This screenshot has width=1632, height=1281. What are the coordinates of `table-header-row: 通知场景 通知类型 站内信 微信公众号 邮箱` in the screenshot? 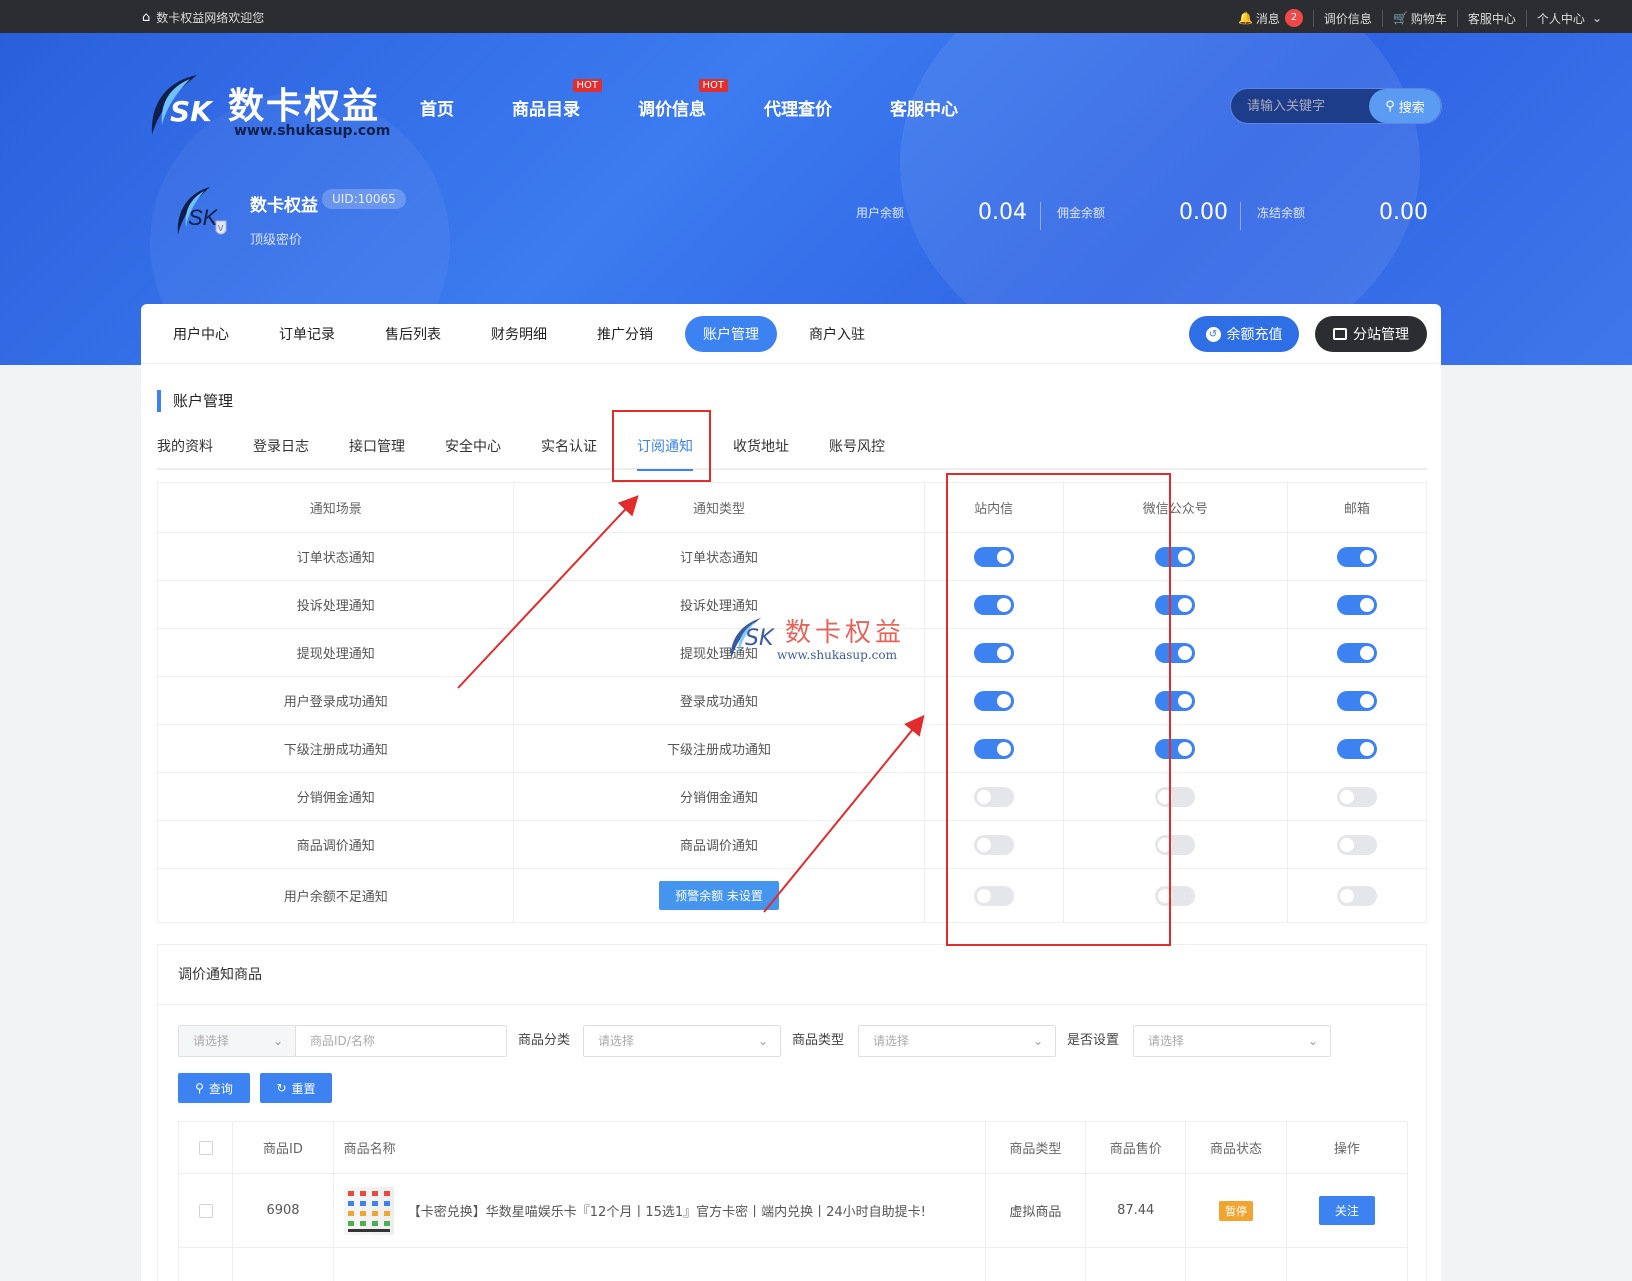 It's located at (792, 507).